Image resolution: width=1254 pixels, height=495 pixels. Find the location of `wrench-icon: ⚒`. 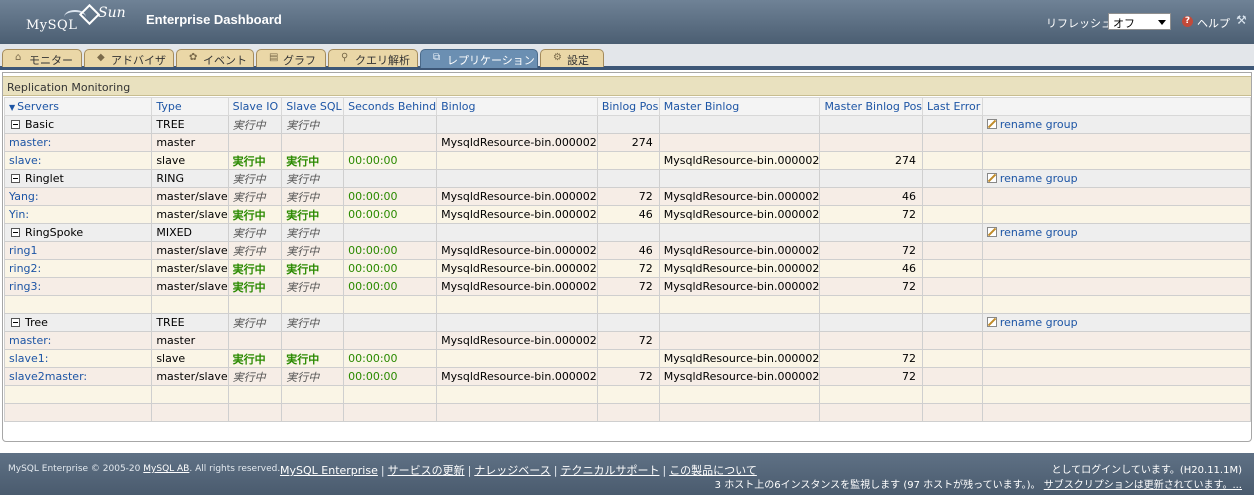

wrench-icon: ⚒ is located at coordinates (1241, 20).